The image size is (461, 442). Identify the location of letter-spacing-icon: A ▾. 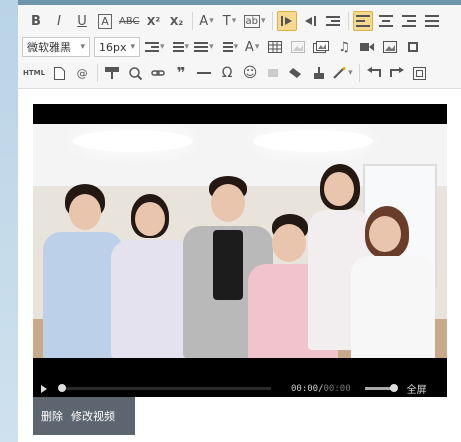
(252, 47).